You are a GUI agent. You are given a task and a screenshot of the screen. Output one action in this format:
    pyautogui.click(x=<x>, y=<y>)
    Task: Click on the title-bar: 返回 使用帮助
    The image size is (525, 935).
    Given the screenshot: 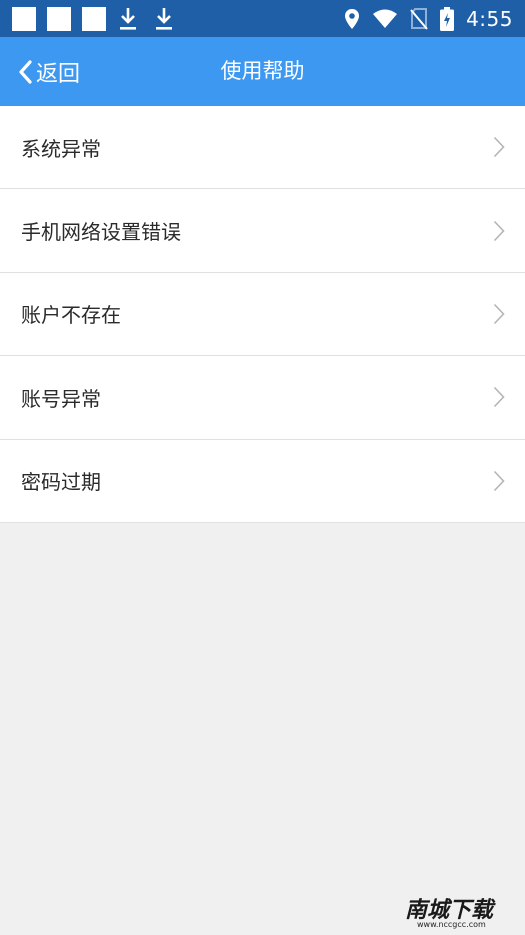 What is the action you would take?
    pyautogui.click(x=262, y=71)
    